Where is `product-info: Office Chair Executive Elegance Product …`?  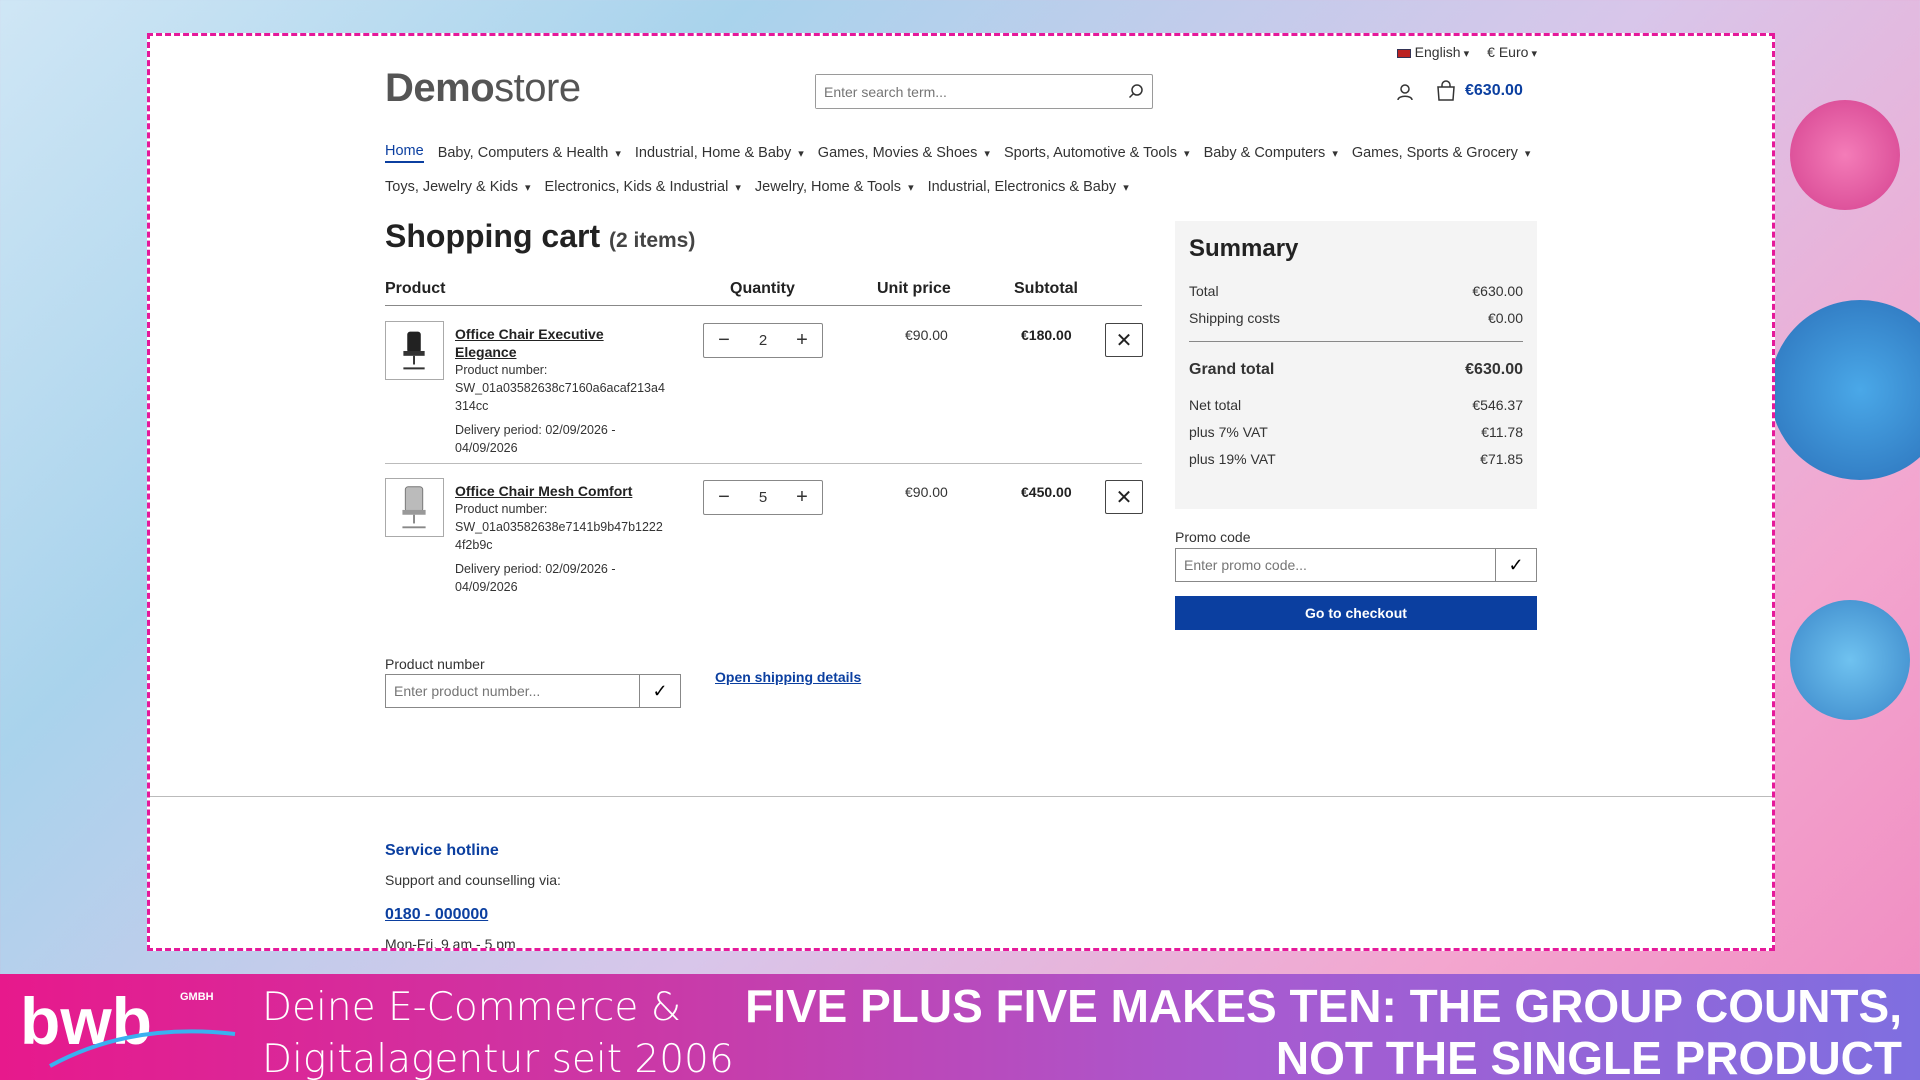 product-info: Office Chair Executive Elegance Product … is located at coordinates (560, 391).